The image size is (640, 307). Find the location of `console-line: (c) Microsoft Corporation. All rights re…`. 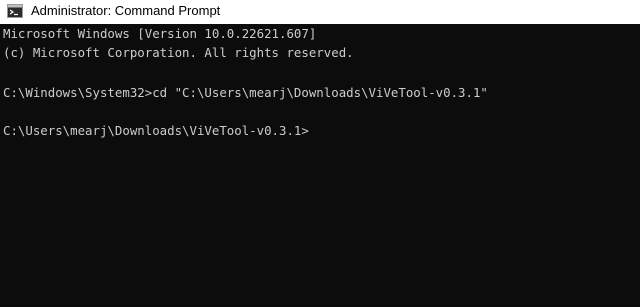

console-line: (c) Microsoft Corporation. All rights re… is located at coordinates (178, 52).